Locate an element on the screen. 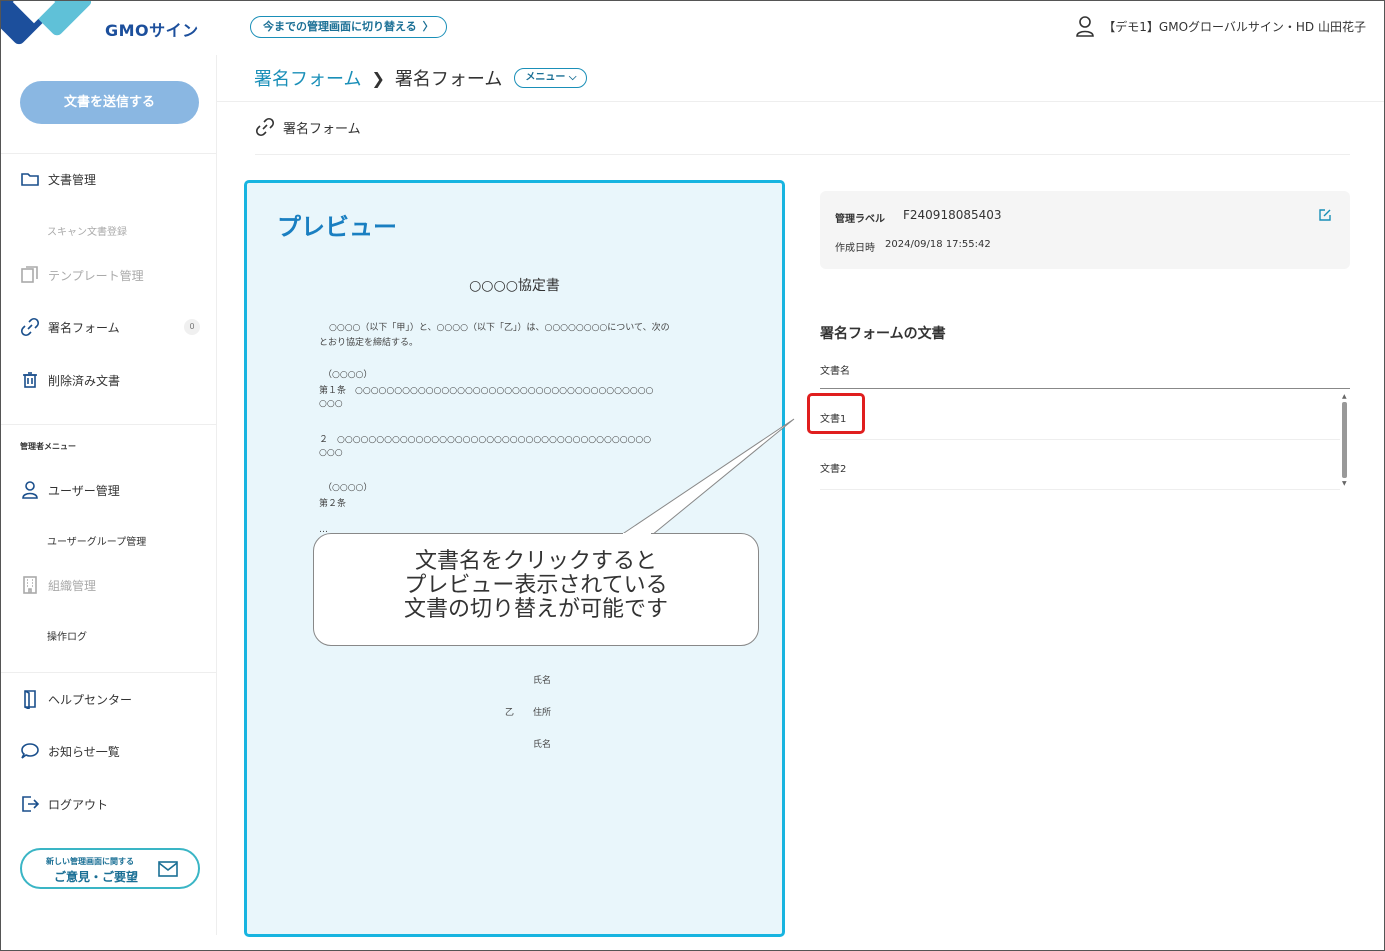  mail-icon is located at coordinates (168, 869).